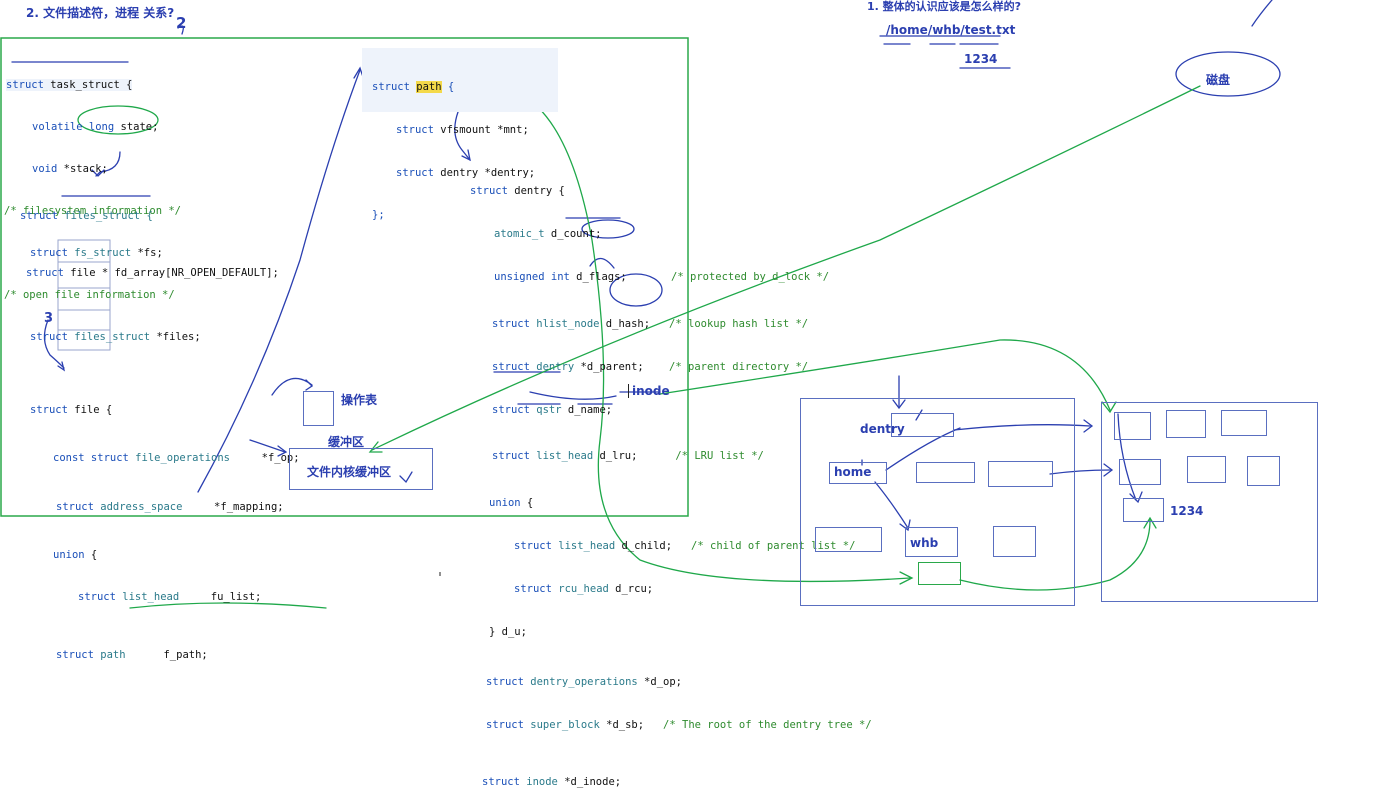  Describe the element at coordinates (951, 30) in the screenshot. I see `file-path-label: /home/whb/test.txt` at that location.